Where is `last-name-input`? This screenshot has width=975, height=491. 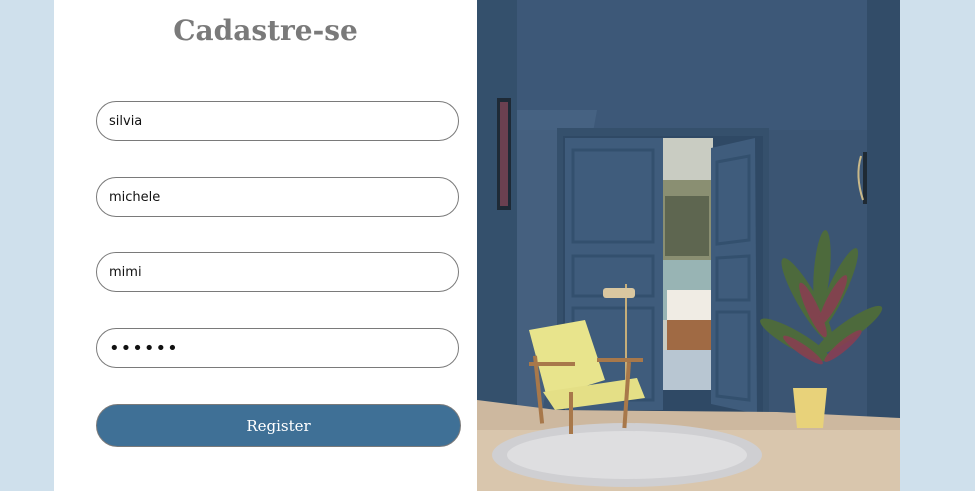
last-name-input is located at coordinates (277, 197).